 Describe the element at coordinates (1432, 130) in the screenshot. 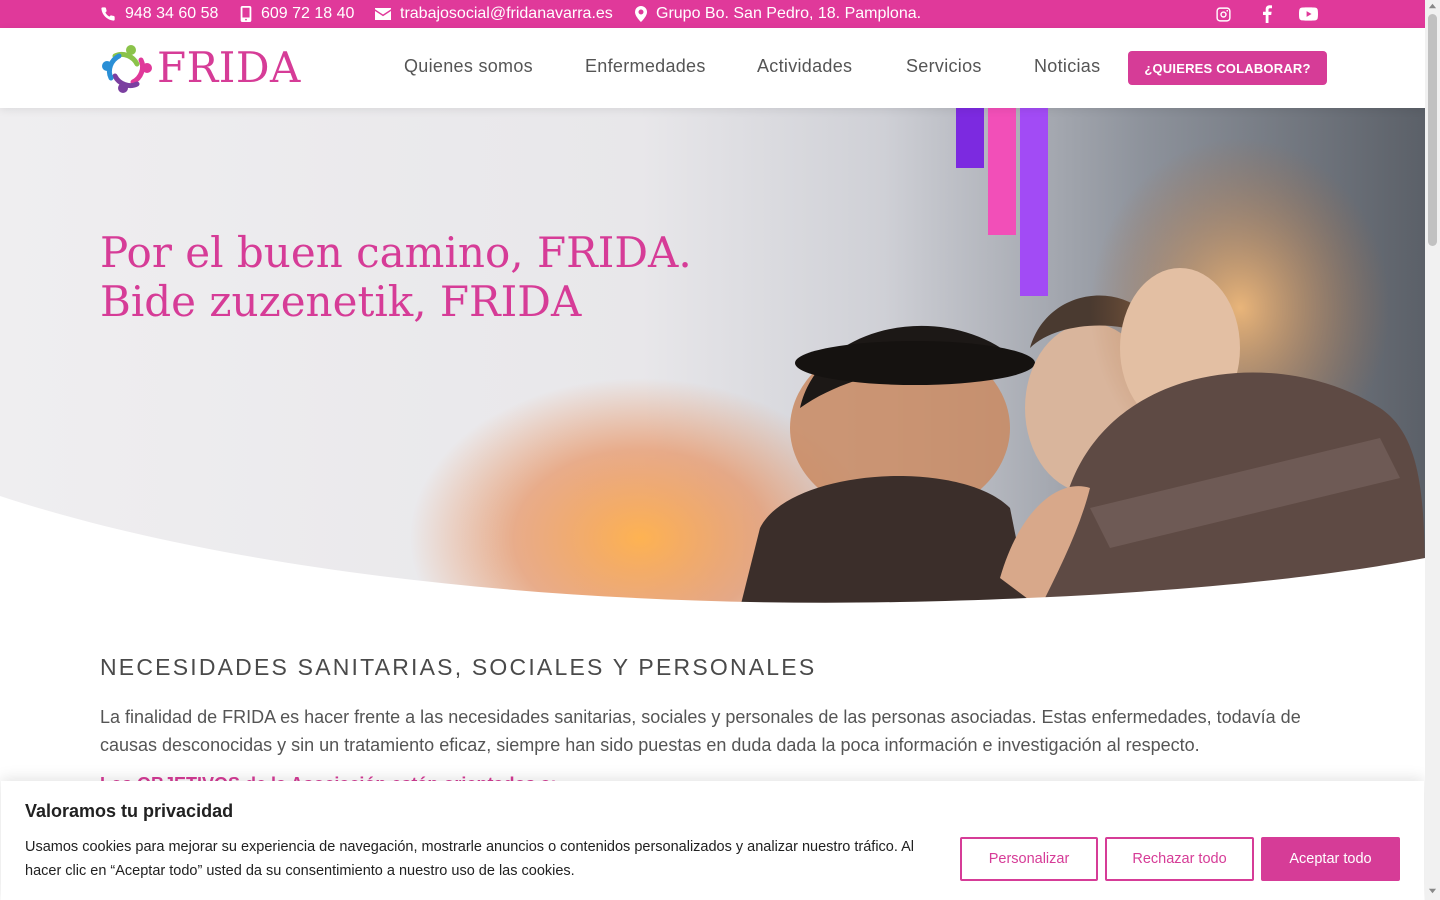

I see `scrollbar-thumb` at that location.